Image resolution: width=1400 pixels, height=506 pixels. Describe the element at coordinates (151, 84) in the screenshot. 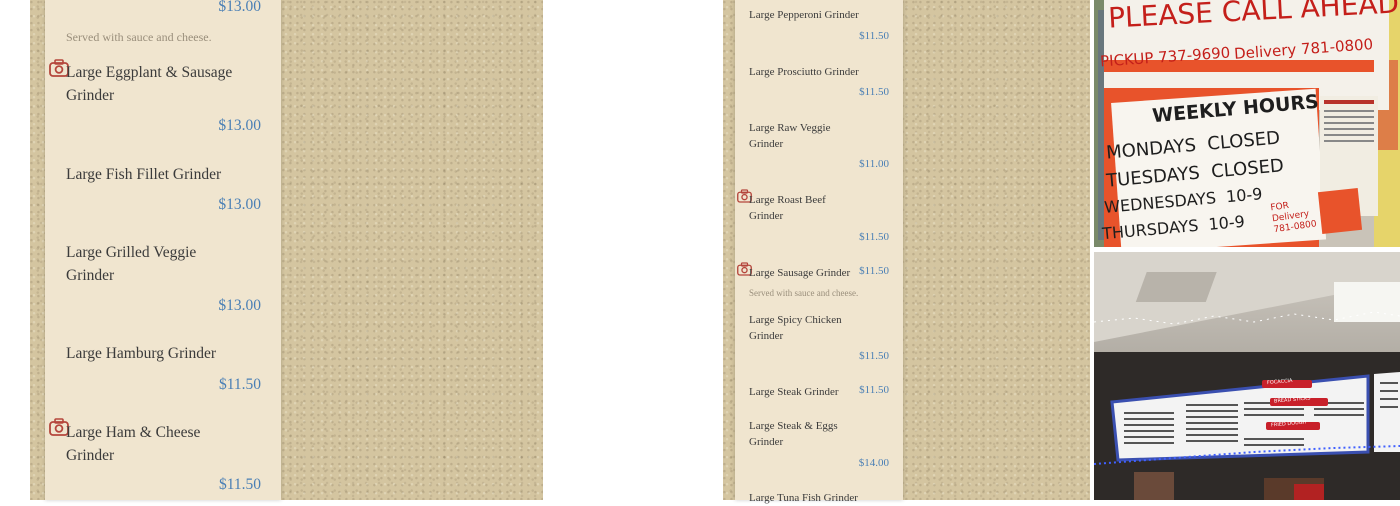

I see `item-name: Large Eggplant & Sausage Grinder` at that location.